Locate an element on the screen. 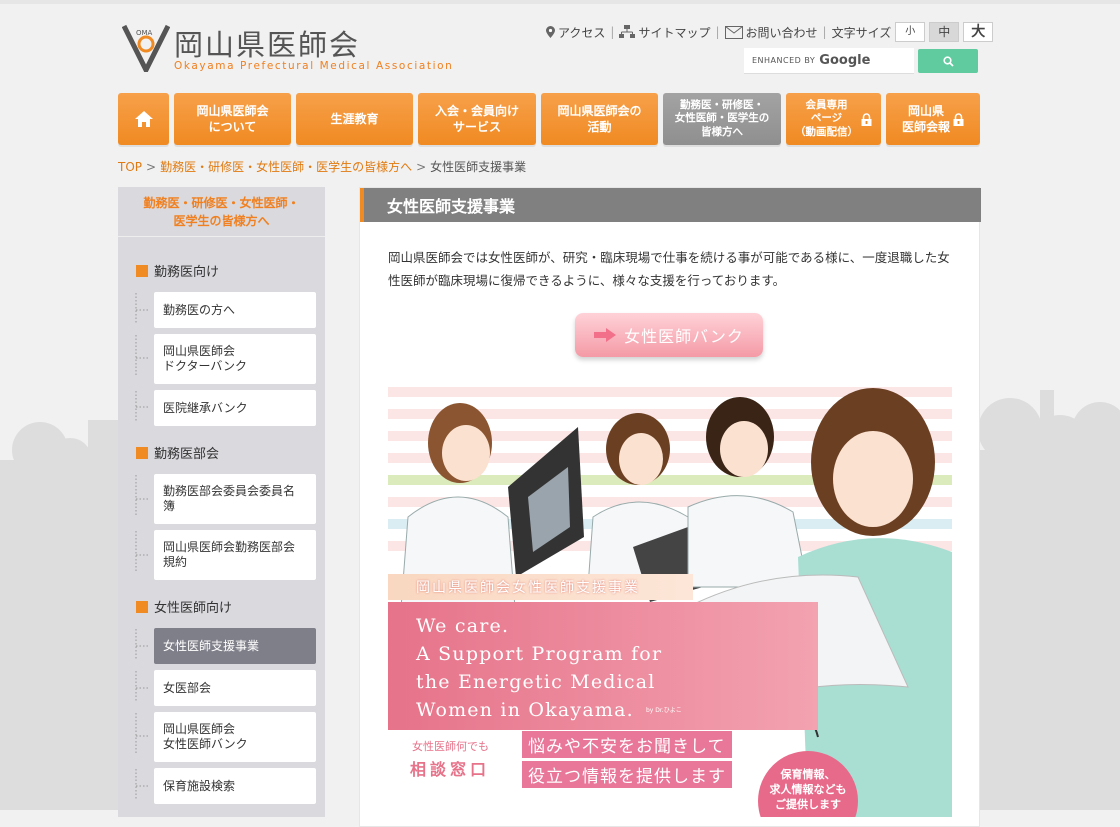 This screenshot has height=827, width=1120. nav-doctors: 勤務医・研修医・ 女性医師・医学生の 皆様方へ is located at coordinates (722, 119).